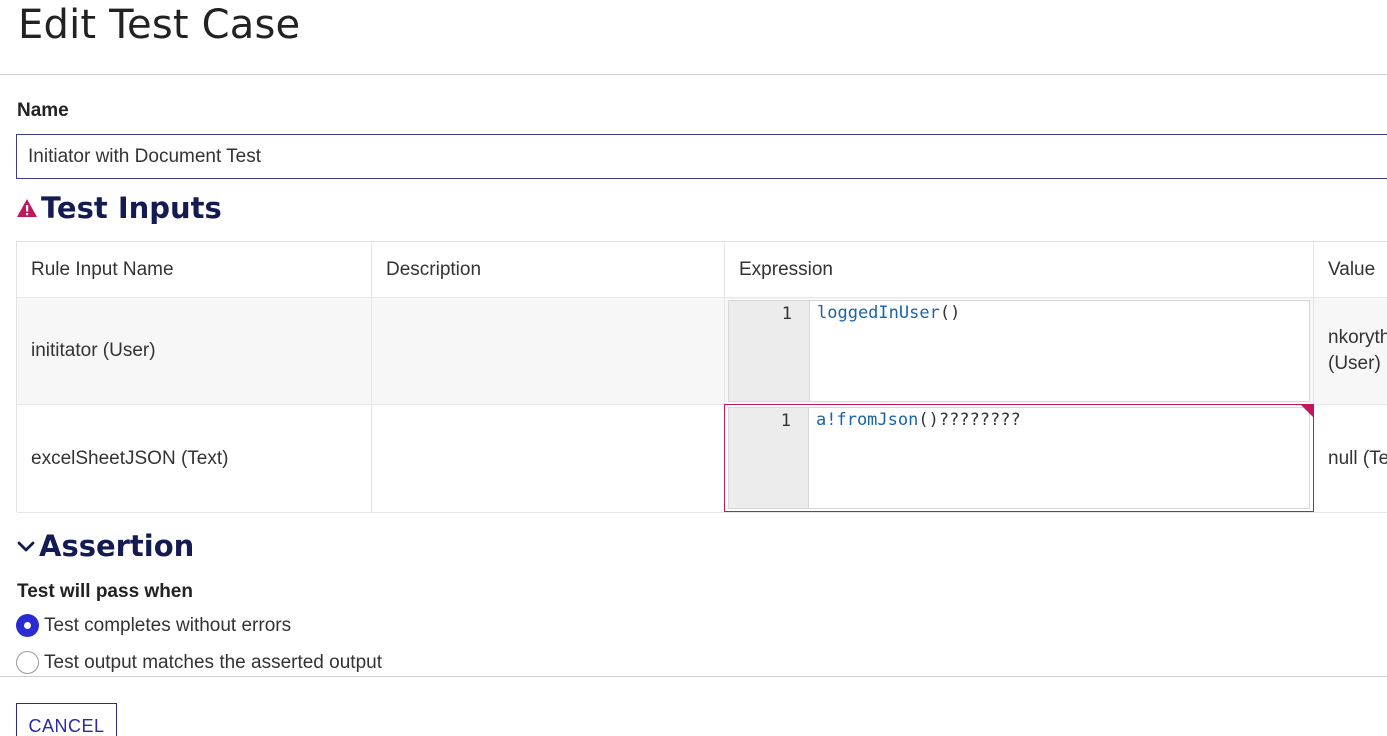 Image resolution: width=1387 pixels, height=736 pixels. I want to click on expression-editor-error: 1 a!fromJson()????????, so click(1019, 458).